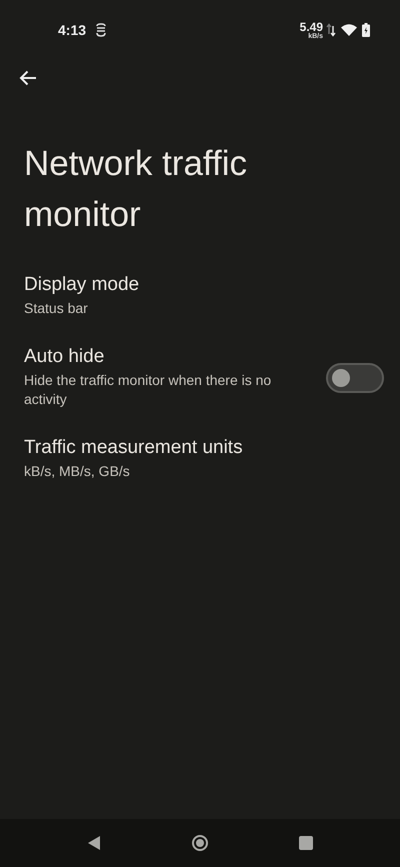 Image resolution: width=400 pixels, height=867 pixels. Describe the element at coordinates (94, 843) in the screenshot. I see `back-icon` at that location.